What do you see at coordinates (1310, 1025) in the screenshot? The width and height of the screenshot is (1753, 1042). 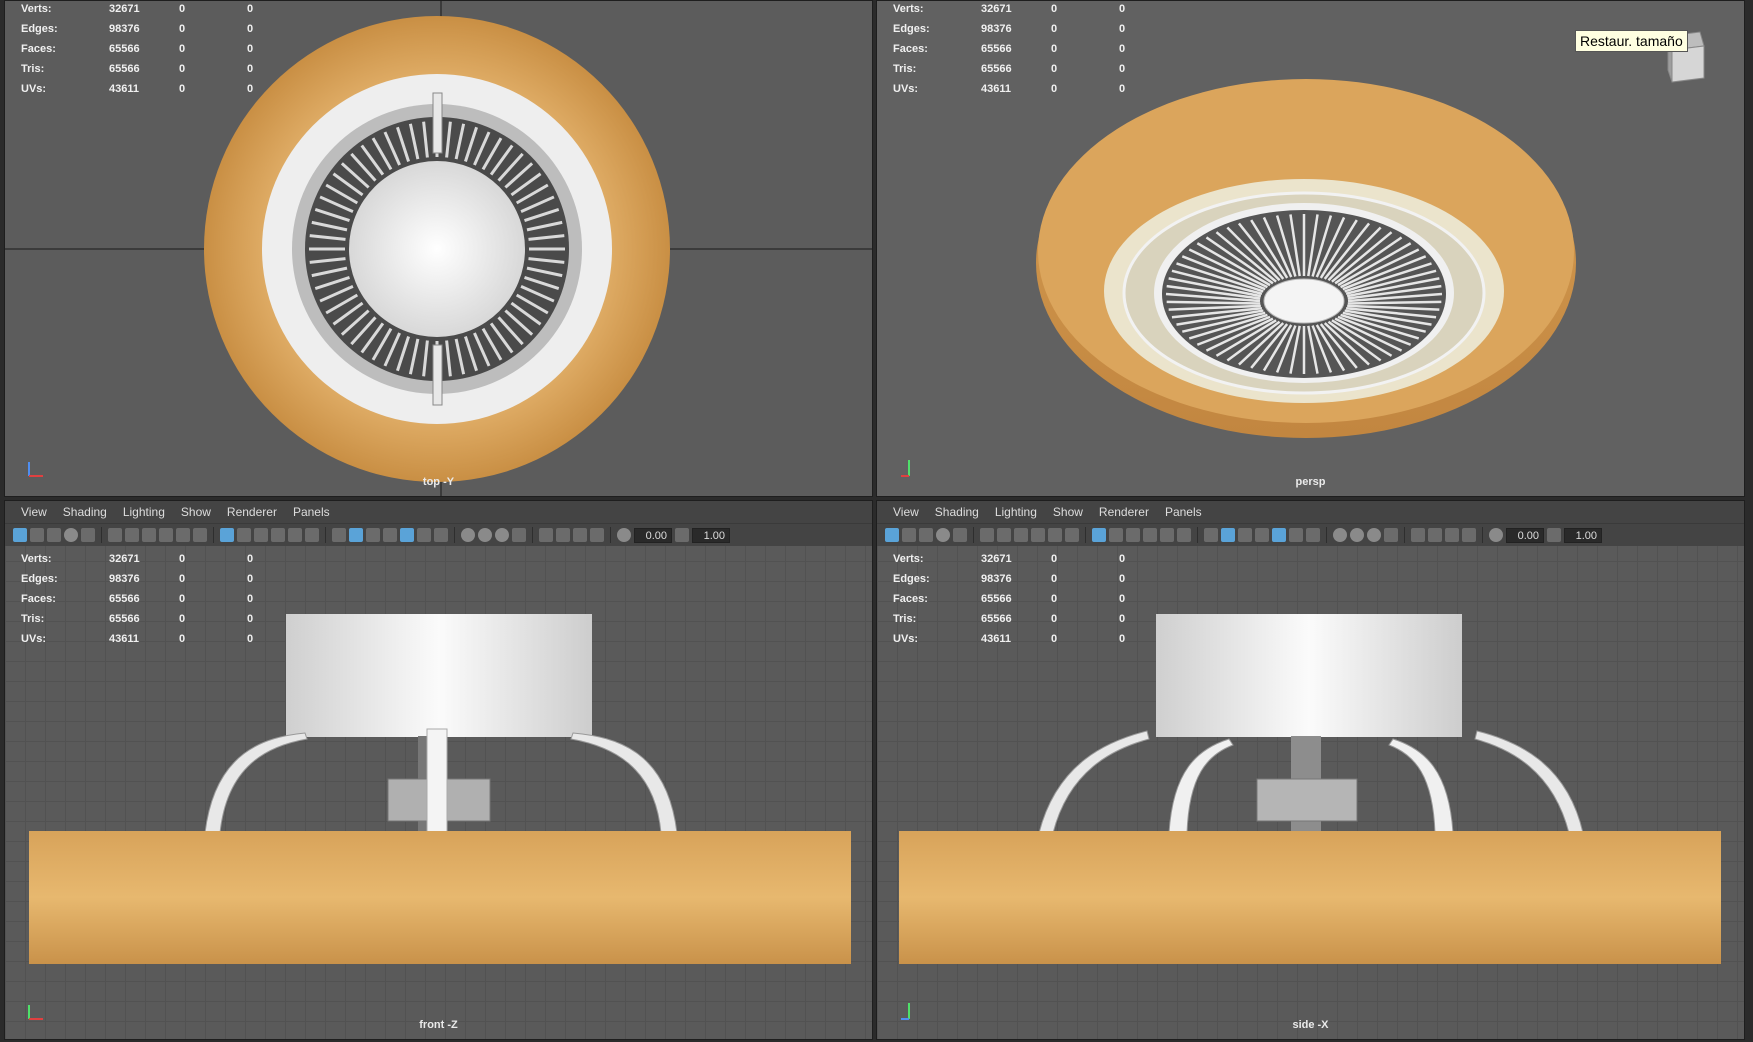 I see `camera-label: side -X` at bounding box center [1310, 1025].